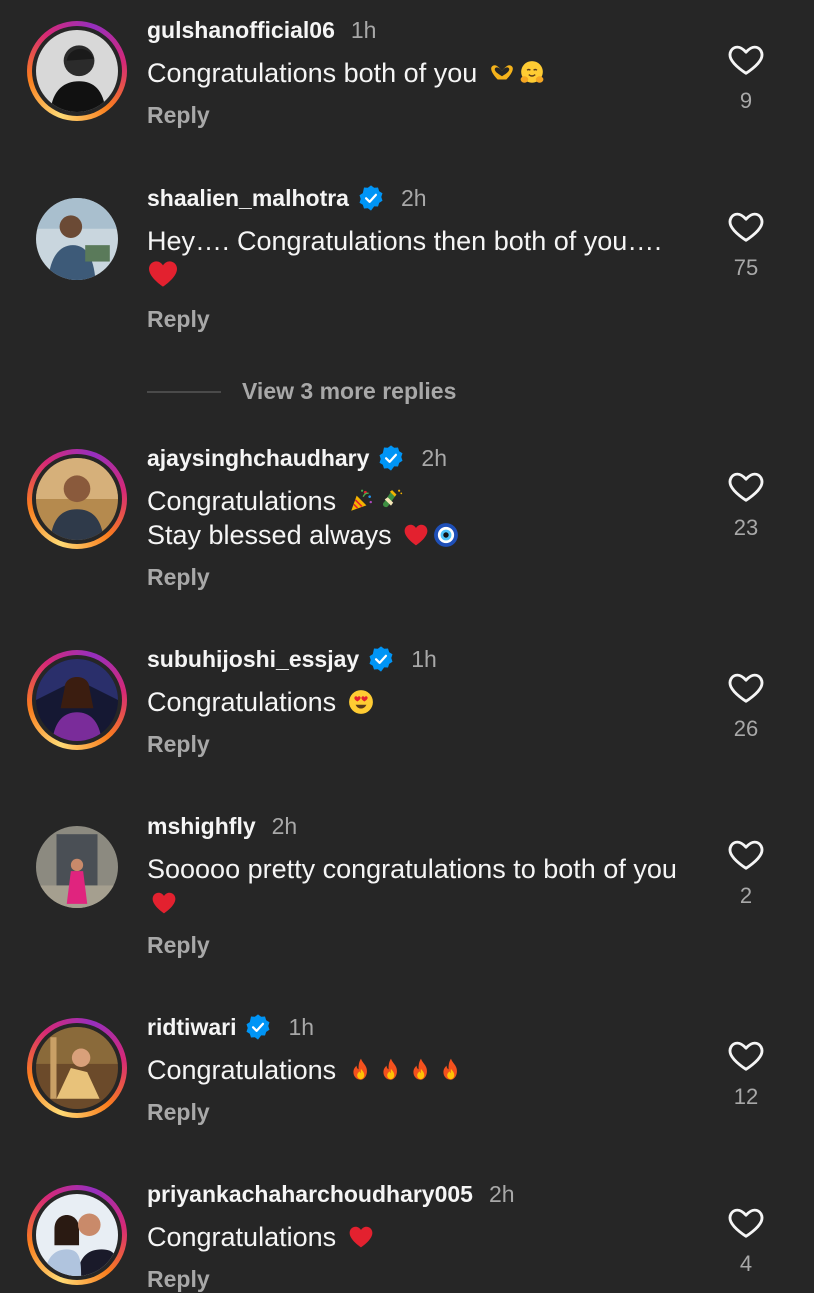  I want to click on username: priyankachaharchoudhary005, so click(310, 1194).